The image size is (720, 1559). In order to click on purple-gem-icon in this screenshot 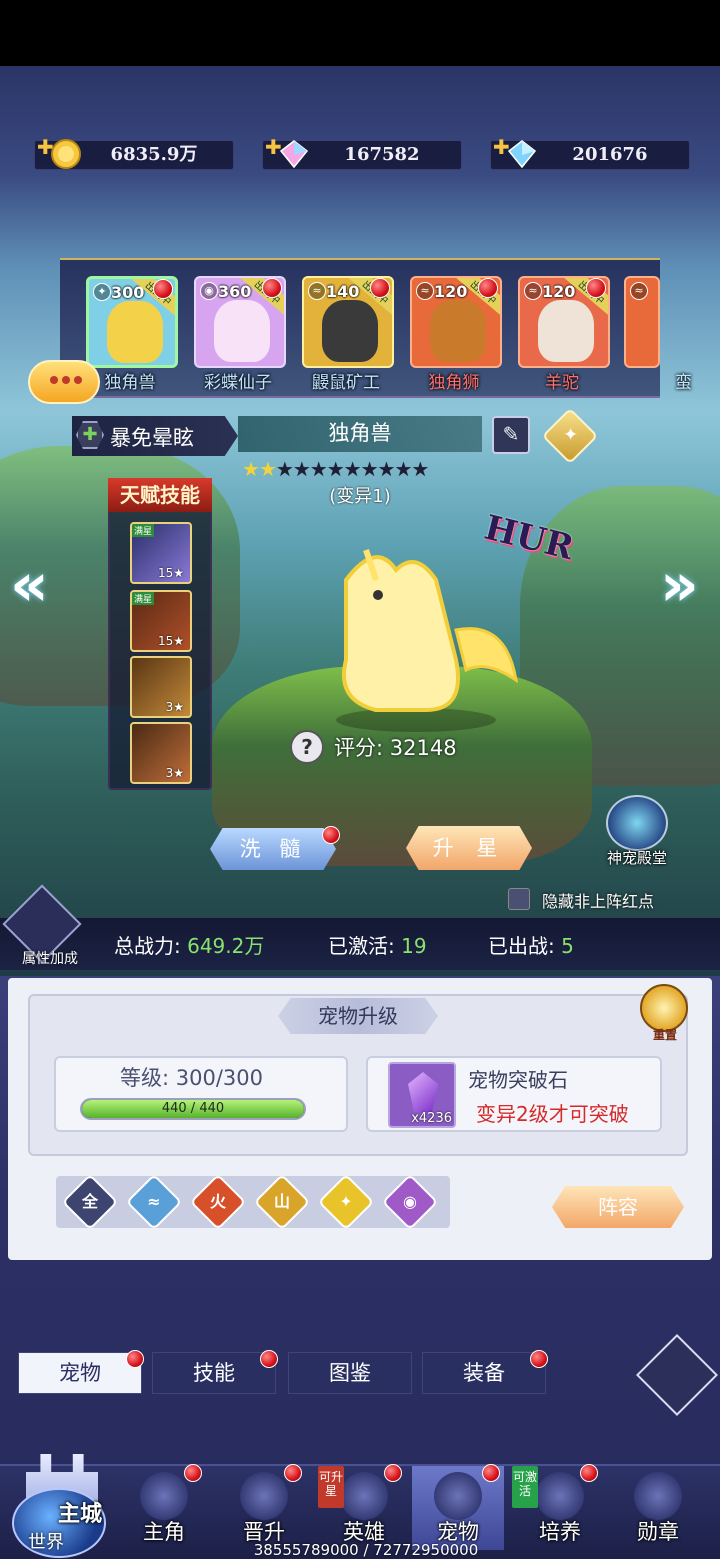, I will do `click(423, 1092)`.